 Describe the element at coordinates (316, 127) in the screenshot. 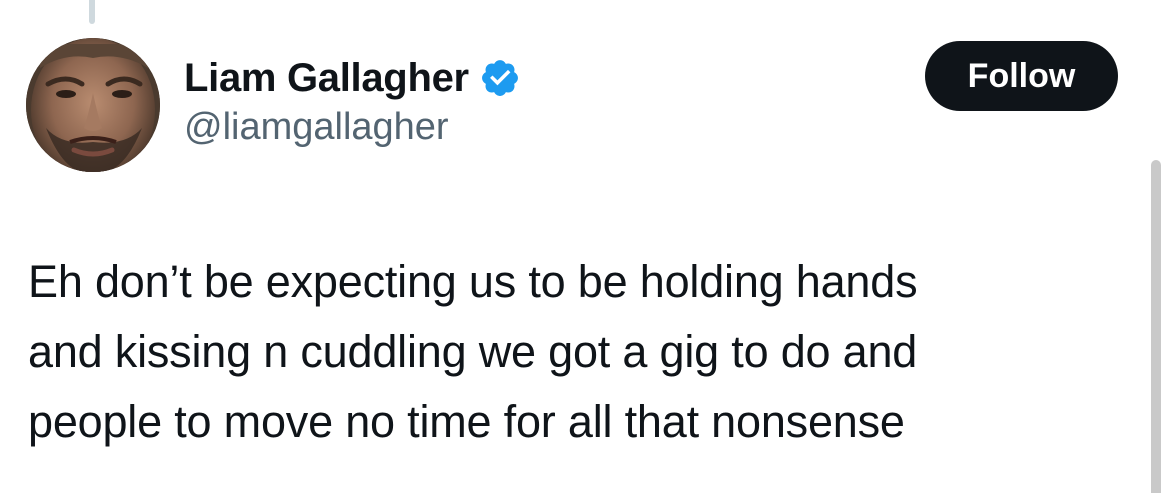

I see `author-handle: @liamgallagher` at that location.